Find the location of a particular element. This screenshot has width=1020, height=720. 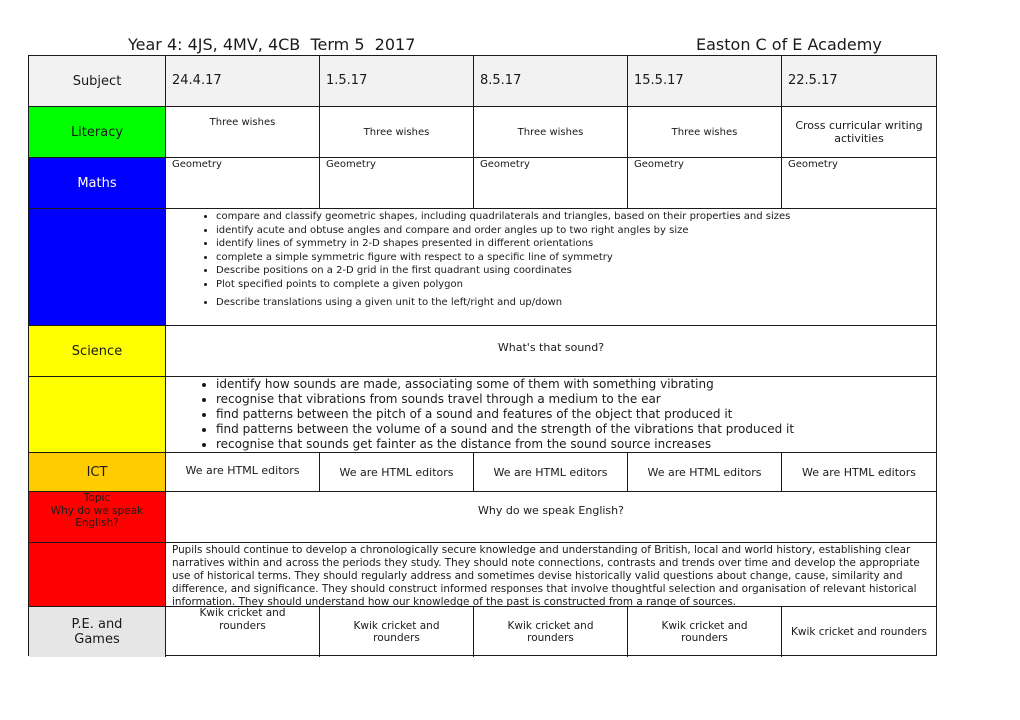

date-header: 22.5.17 is located at coordinates (859, 81).